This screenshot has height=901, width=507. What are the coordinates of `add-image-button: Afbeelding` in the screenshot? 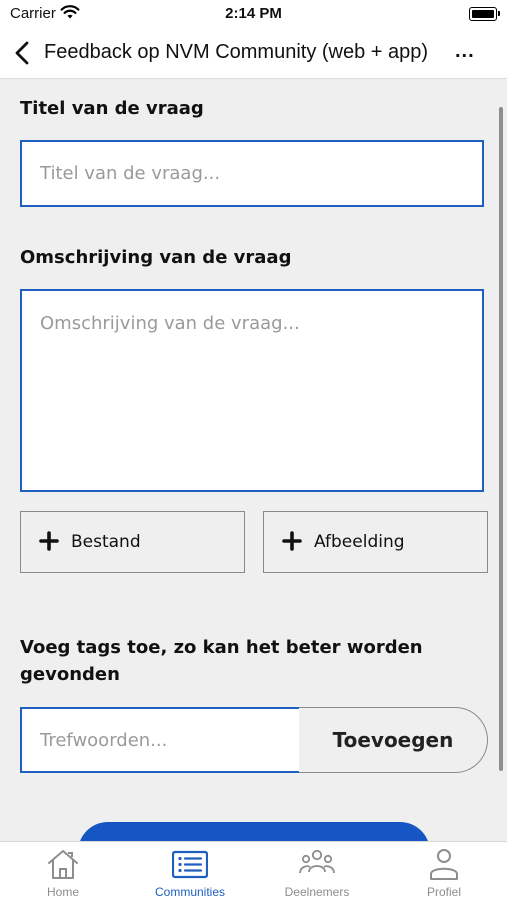 It's located at (375, 542).